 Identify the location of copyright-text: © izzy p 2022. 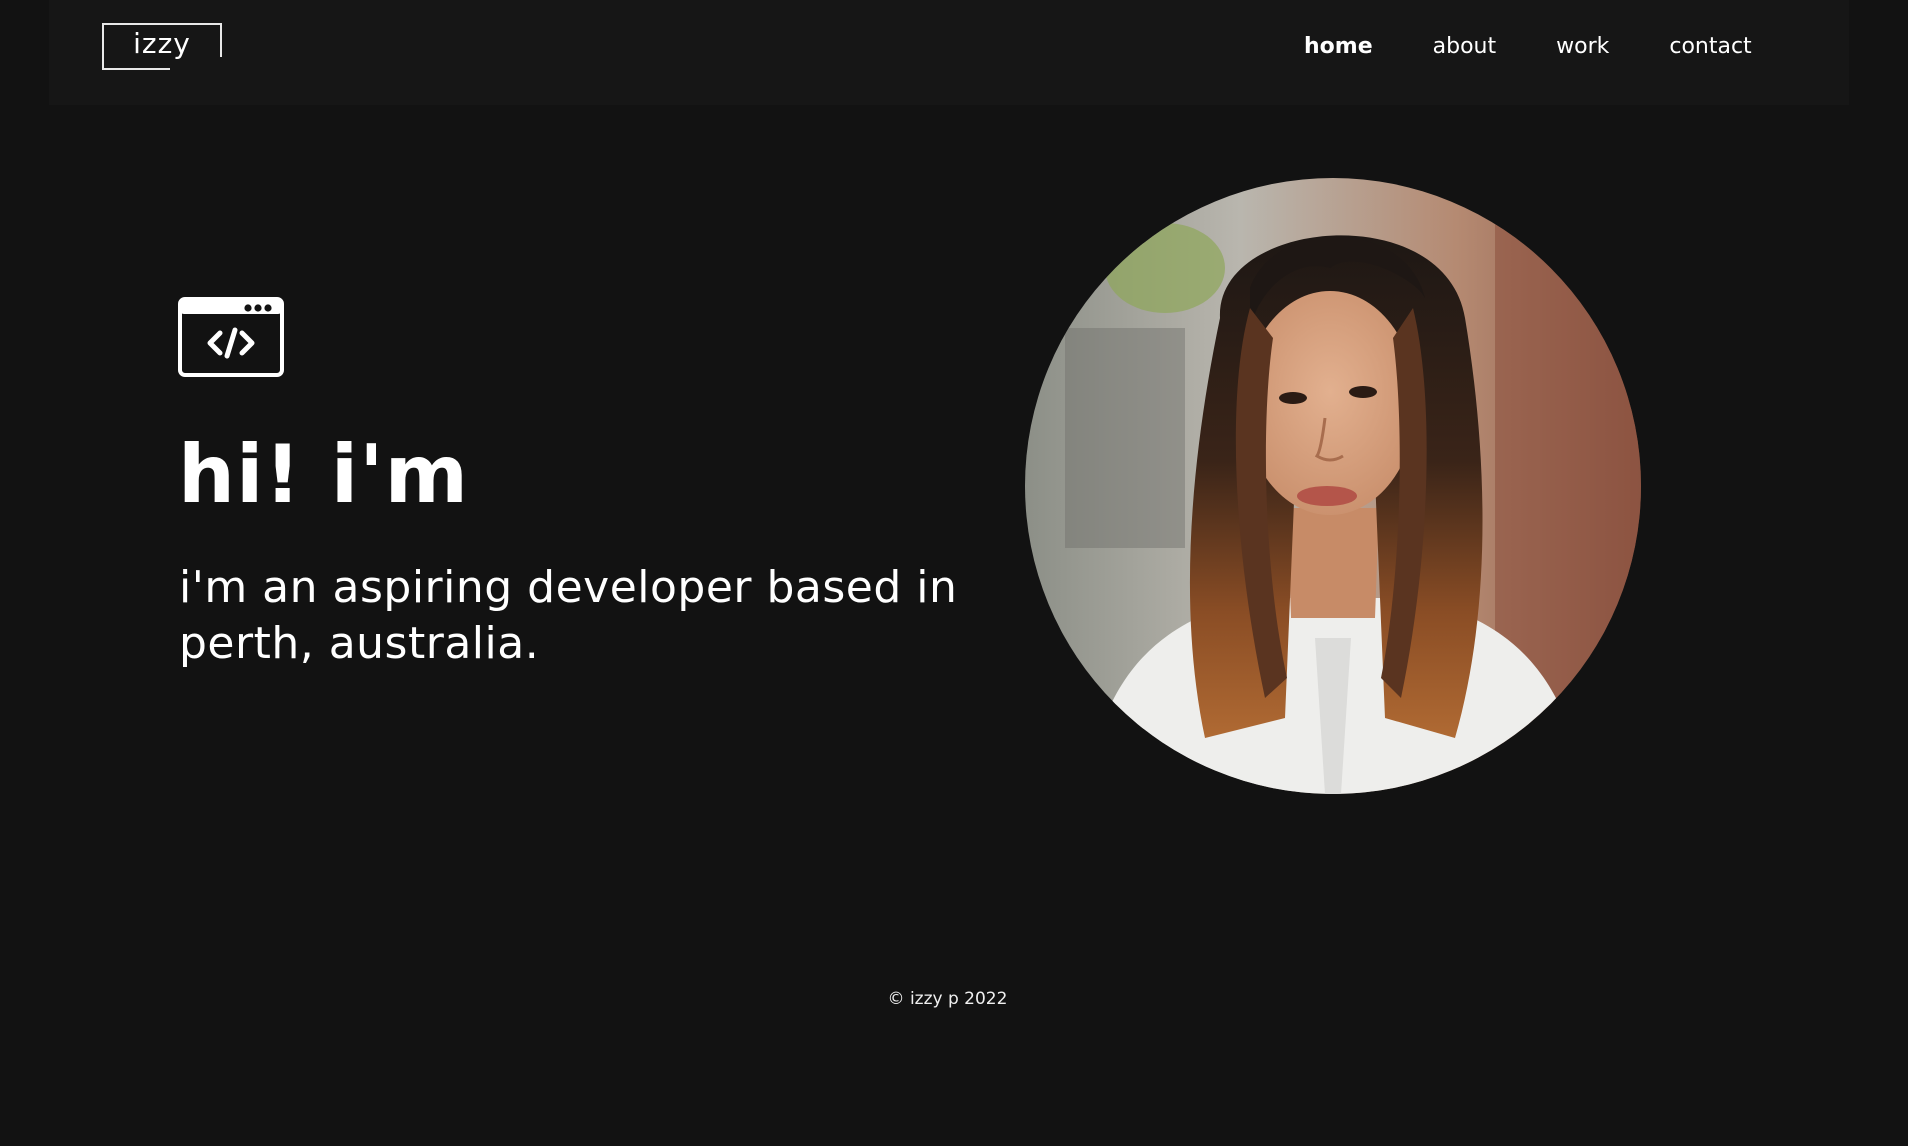
(947, 999).